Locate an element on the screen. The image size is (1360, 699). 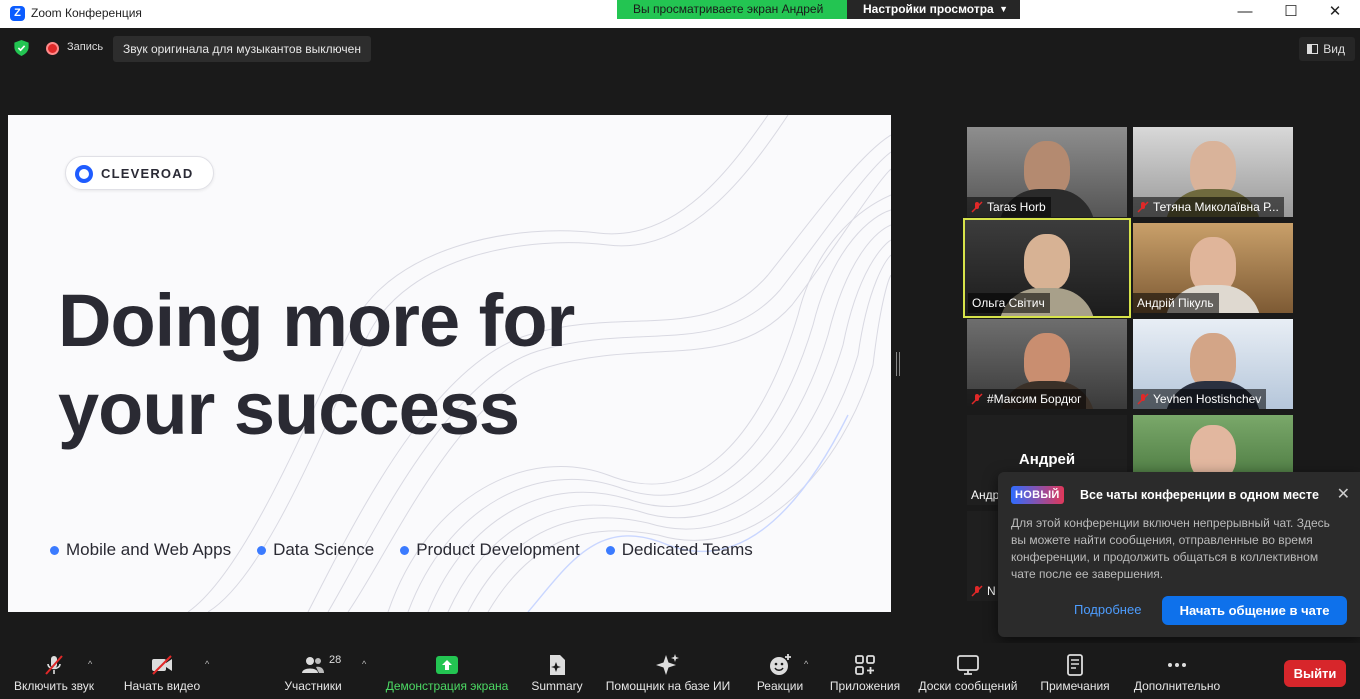
participant-name-tag: Yevhen Hostishchev is located at coordinates (1200, 399).